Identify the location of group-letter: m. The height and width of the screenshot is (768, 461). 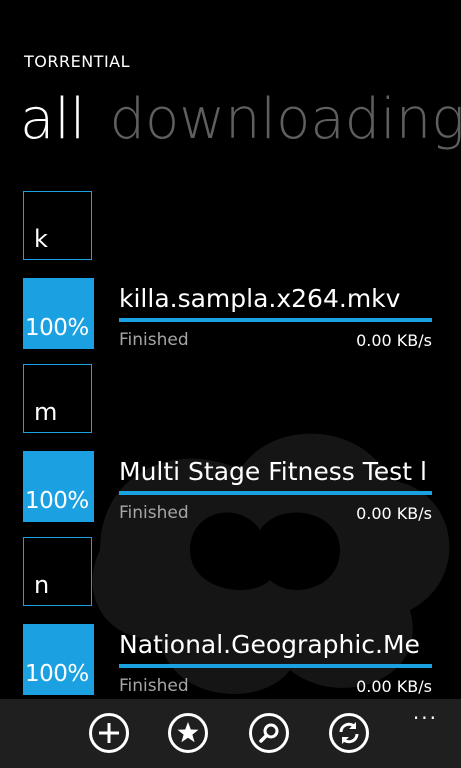
(46, 412).